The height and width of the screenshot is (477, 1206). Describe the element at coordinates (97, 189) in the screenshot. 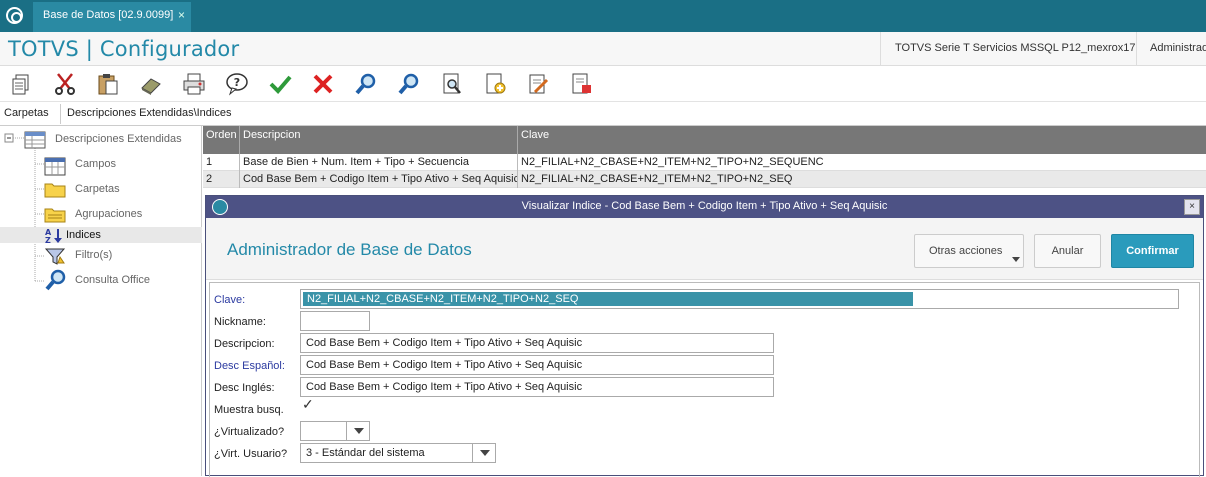

I see `tree-item-carpetas: Carpetas` at that location.